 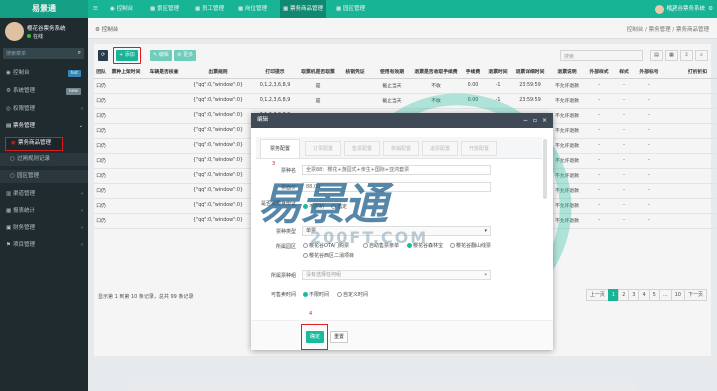 I want to click on park-option-4: 樱花谷翻山线票, so click(x=470, y=245).